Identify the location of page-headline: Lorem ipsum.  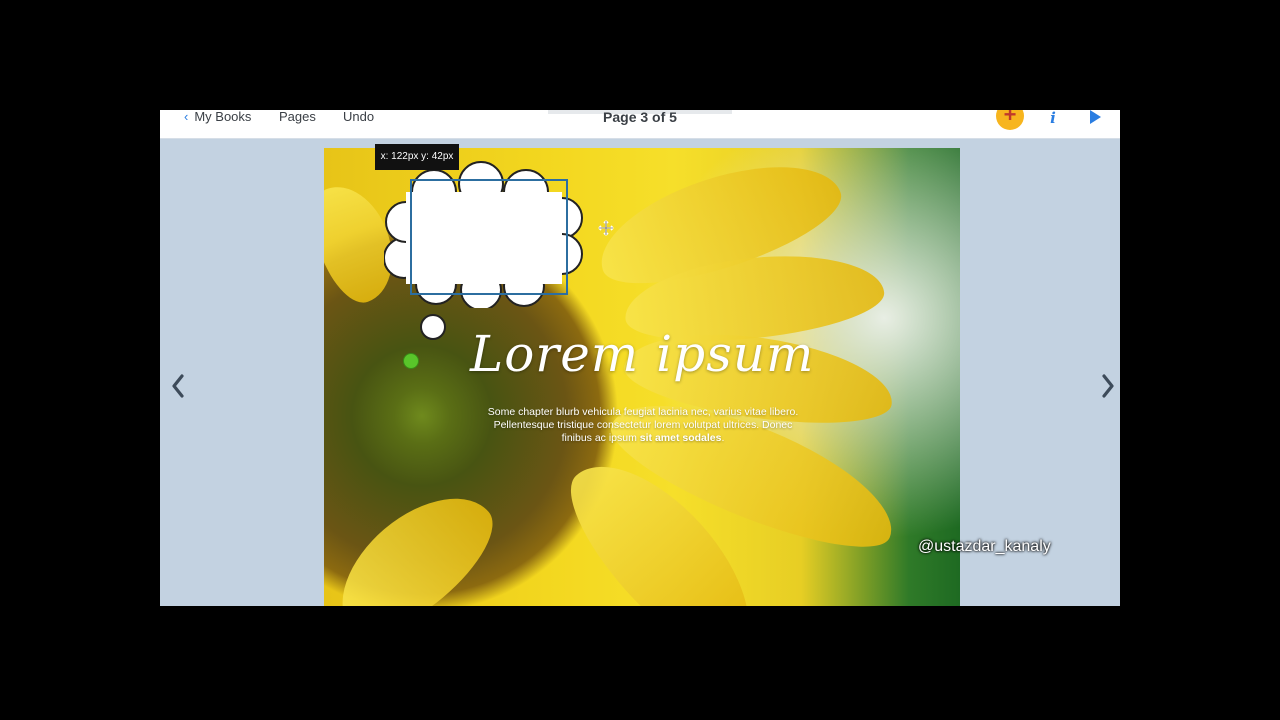
(646, 354).